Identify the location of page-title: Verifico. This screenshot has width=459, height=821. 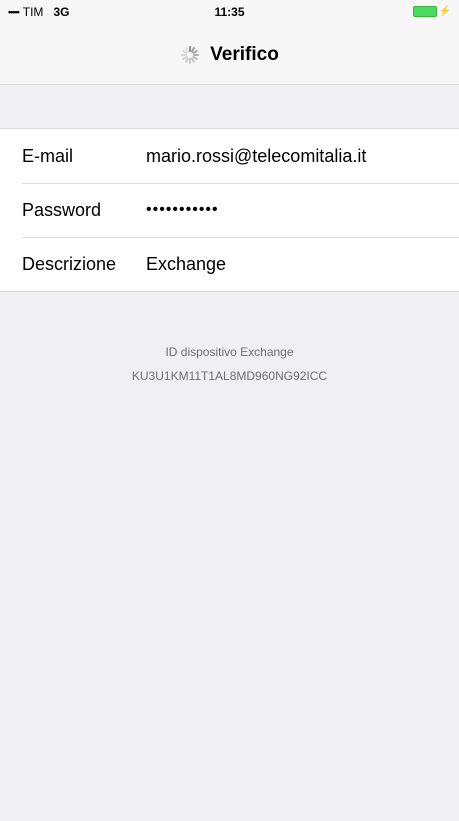
(244, 54).